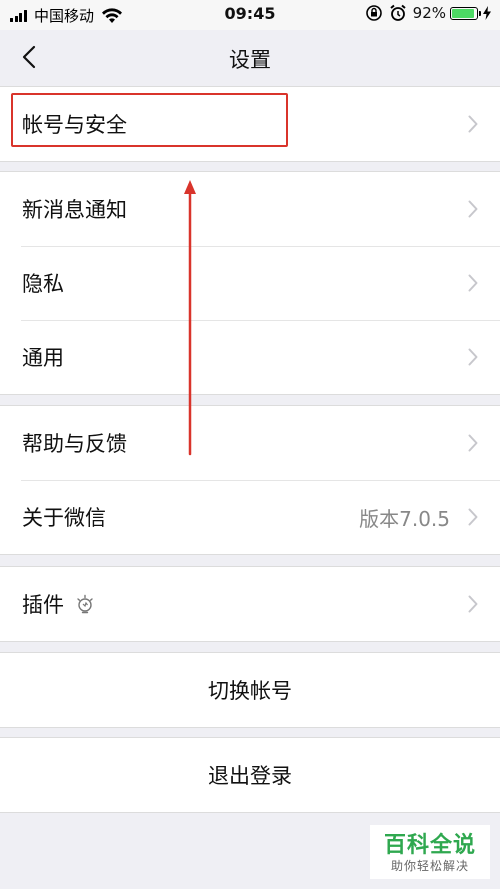 Image resolution: width=500 pixels, height=889 pixels. What do you see at coordinates (190, 318) in the screenshot?
I see `arrow-up-icon` at bounding box center [190, 318].